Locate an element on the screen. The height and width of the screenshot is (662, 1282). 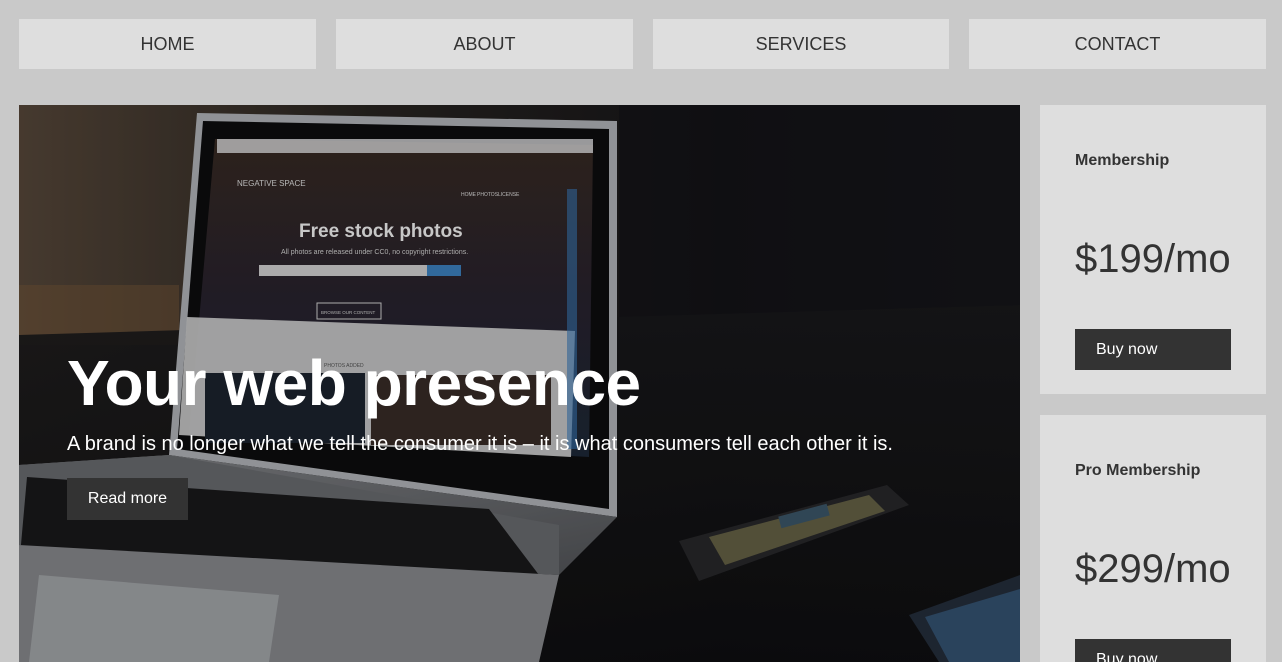
nav-about-link: ABOUT is located at coordinates (484, 44).